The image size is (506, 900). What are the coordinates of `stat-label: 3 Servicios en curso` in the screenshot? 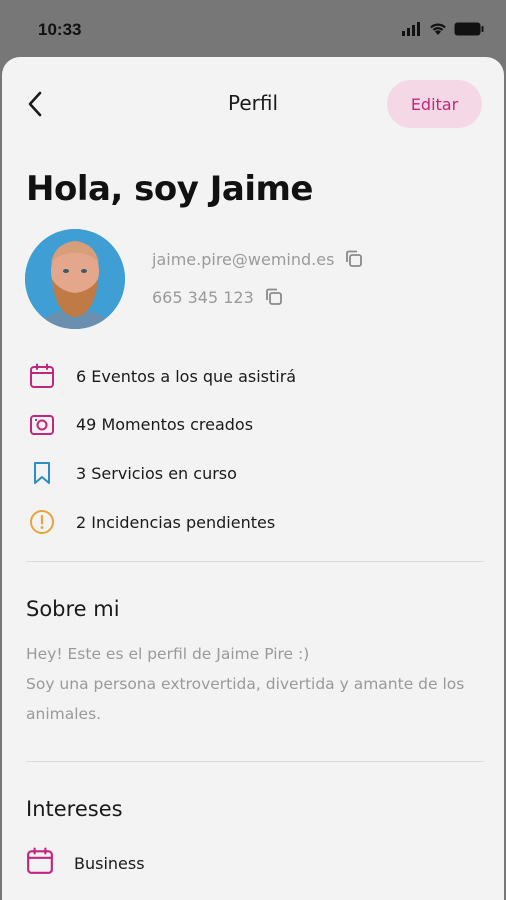 It's located at (156, 473).